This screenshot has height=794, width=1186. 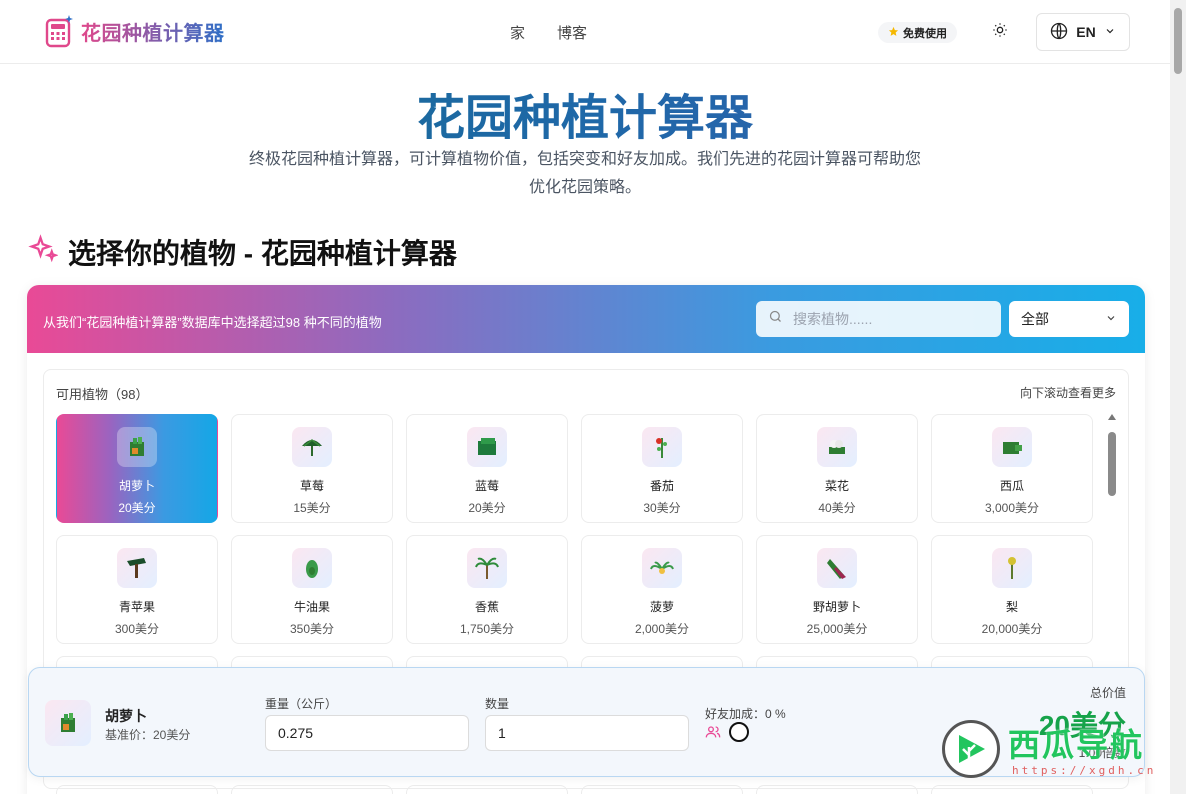 What do you see at coordinates (925, 33) in the screenshot?
I see `free-badge-label: 免费使用` at bounding box center [925, 33].